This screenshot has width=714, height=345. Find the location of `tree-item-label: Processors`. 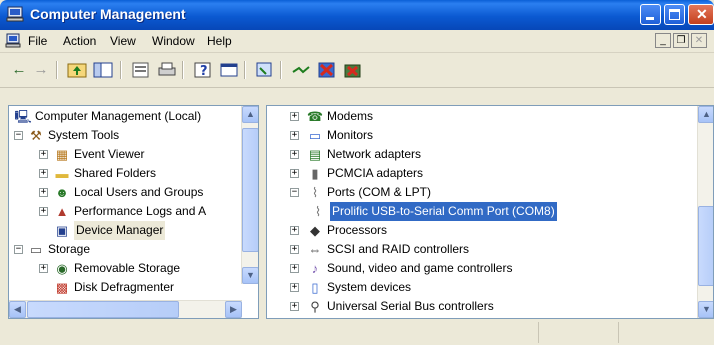

tree-item-label: Processors is located at coordinates (357, 230).